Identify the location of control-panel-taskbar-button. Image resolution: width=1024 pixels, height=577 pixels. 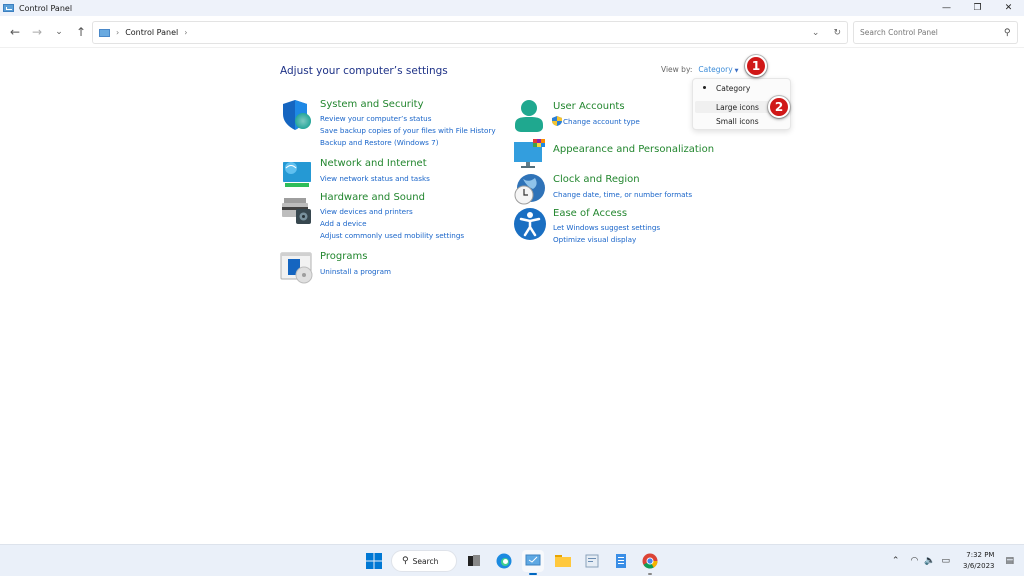
(533, 561).